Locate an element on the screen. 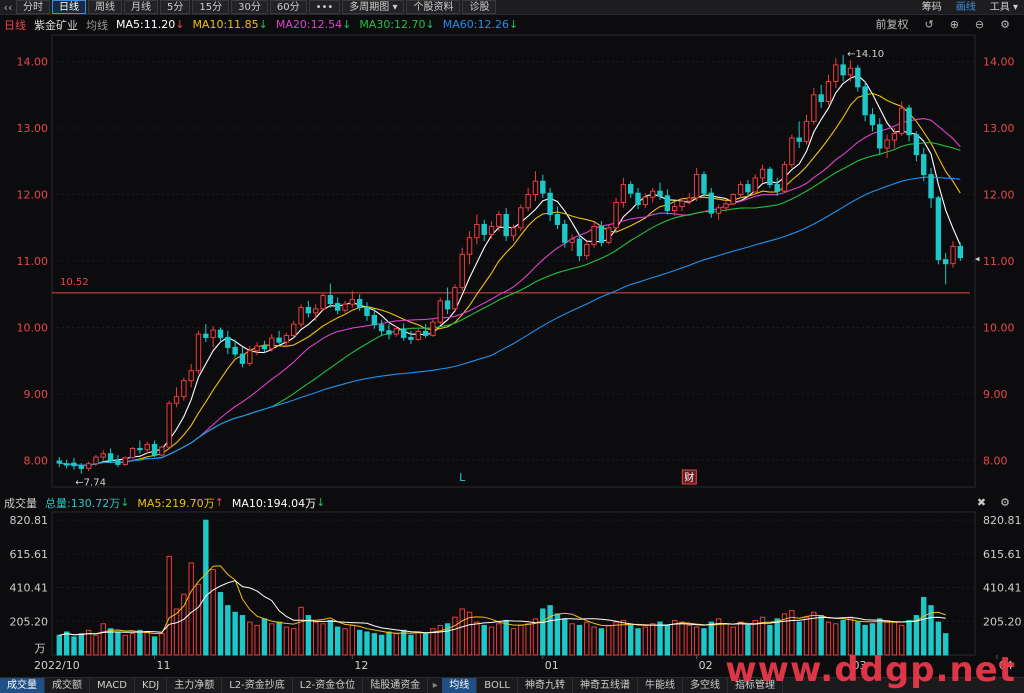 This screenshot has width=1024, height=693. indicator-tab: KDJ is located at coordinates (151, 685).